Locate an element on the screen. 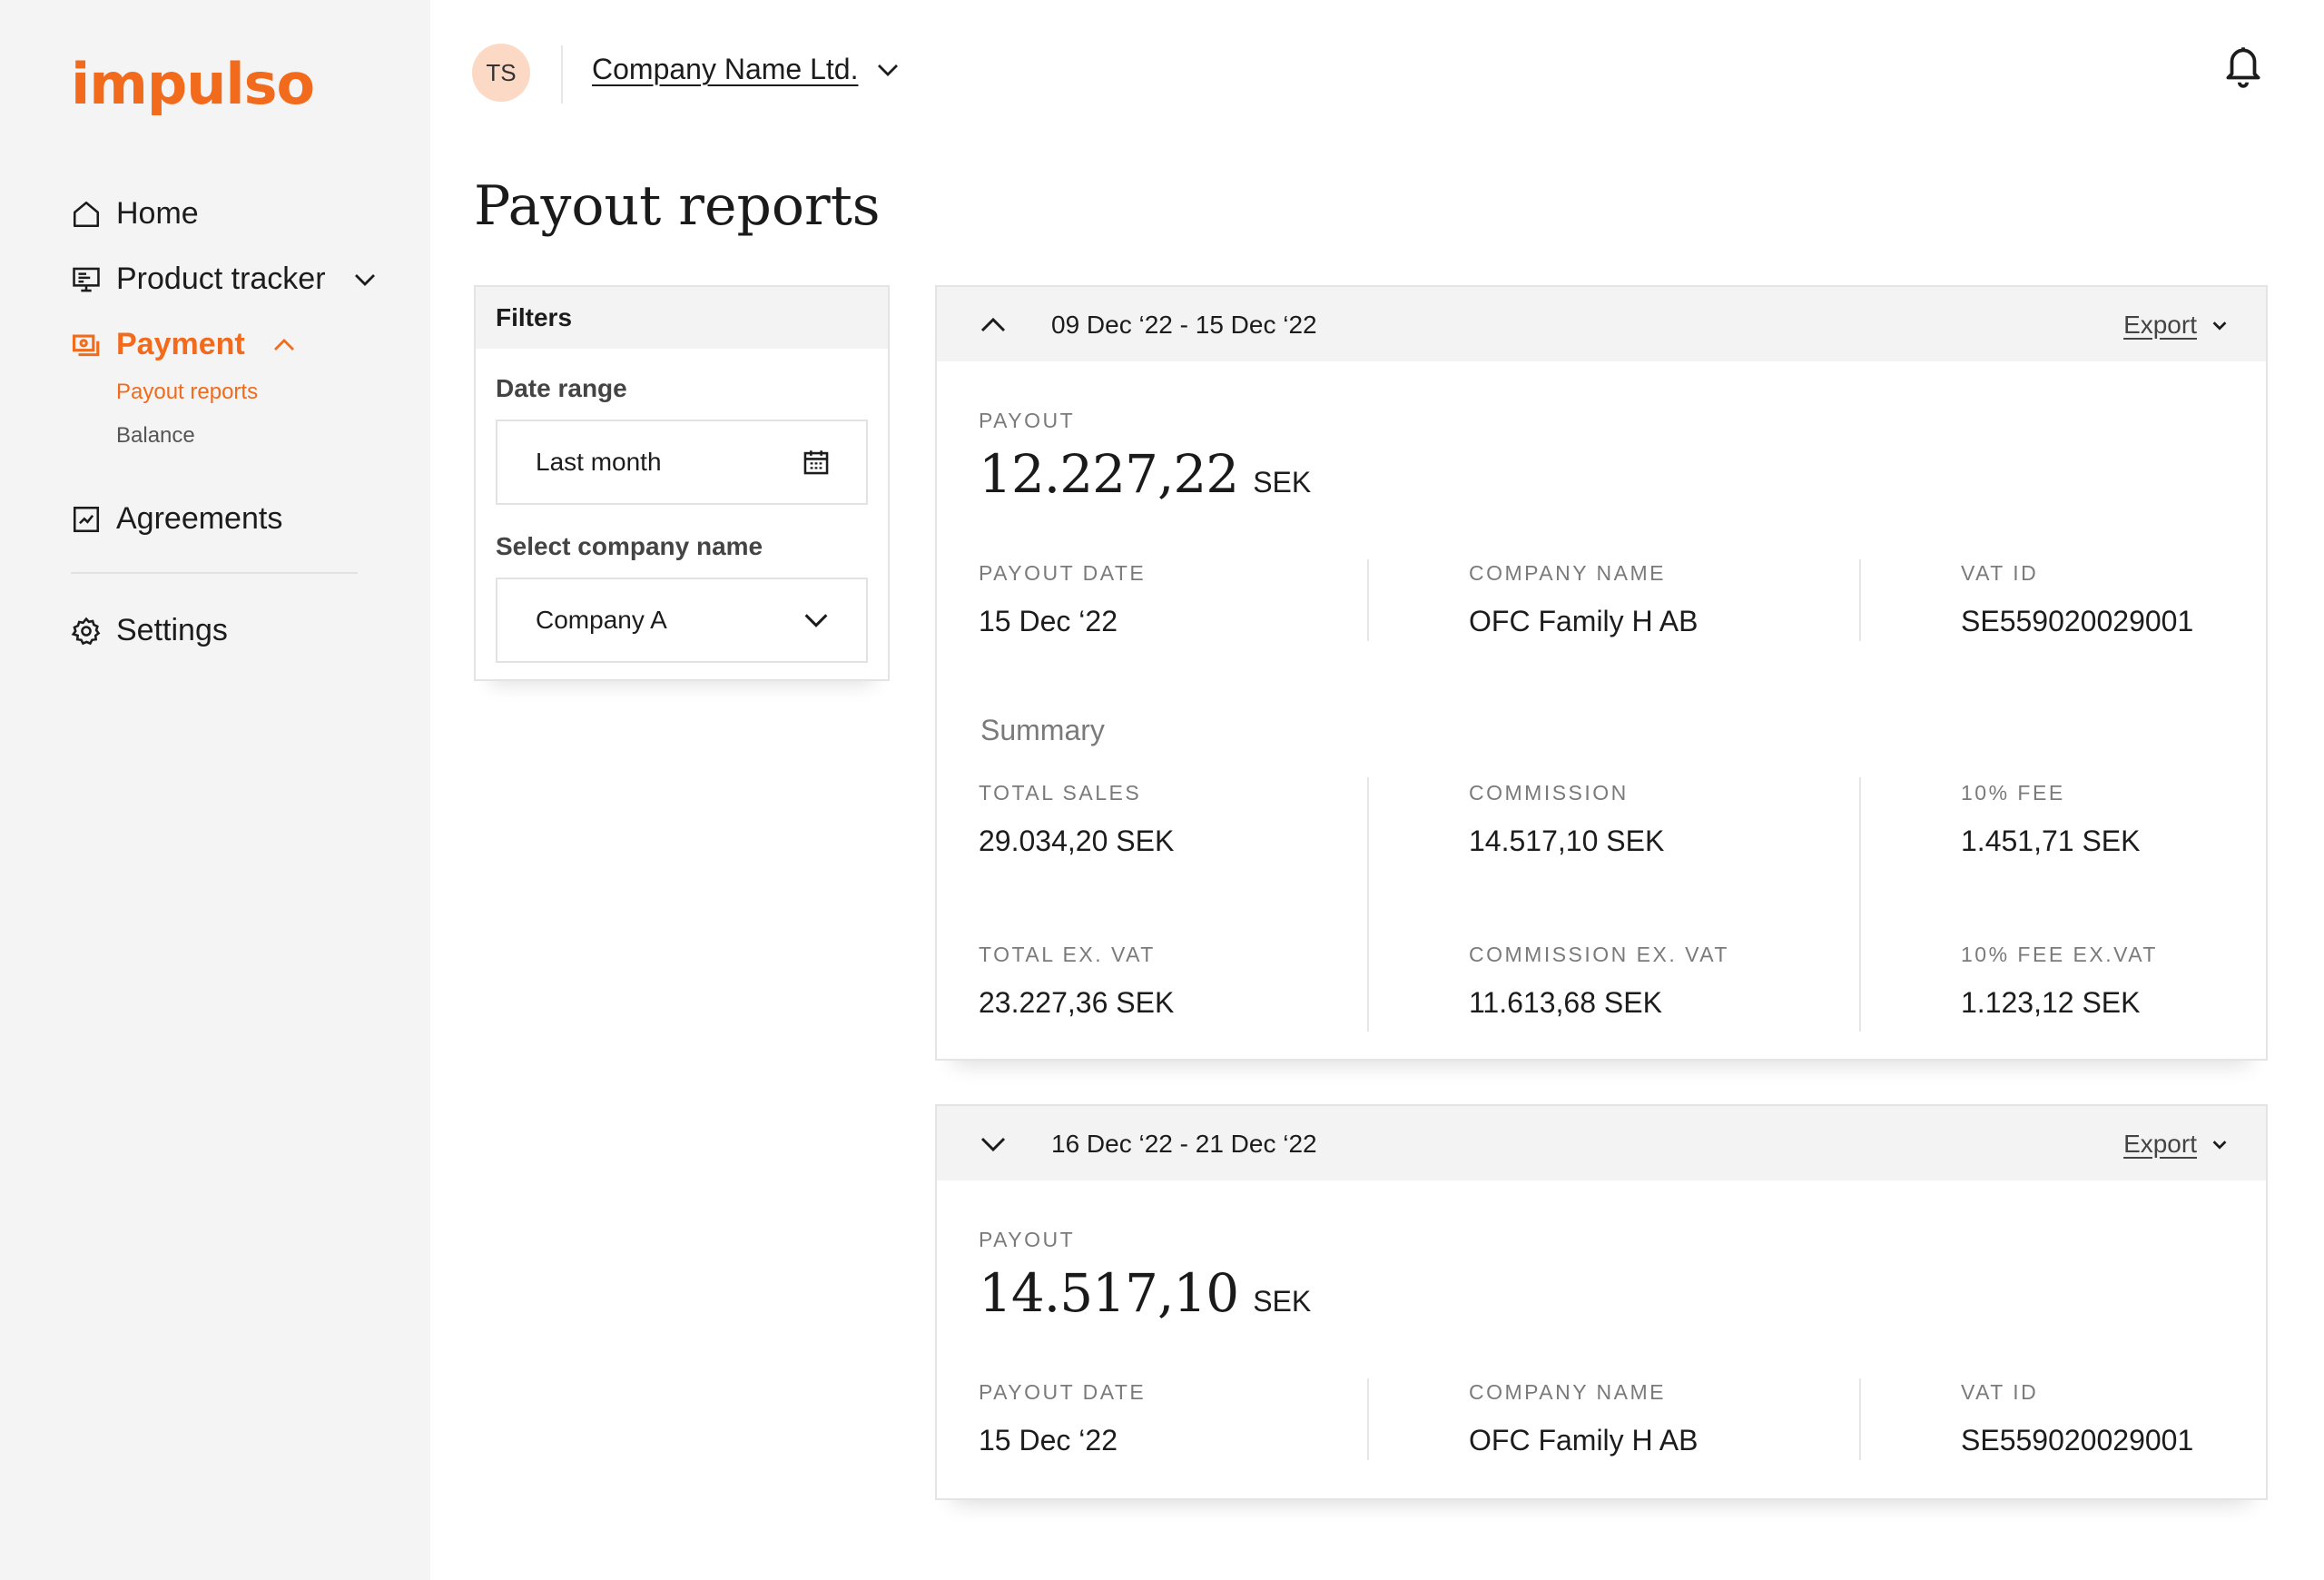  payout-report-header: 16 Dec ‘22 - 21 Dec ‘22 Export is located at coordinates (1601, 1143).